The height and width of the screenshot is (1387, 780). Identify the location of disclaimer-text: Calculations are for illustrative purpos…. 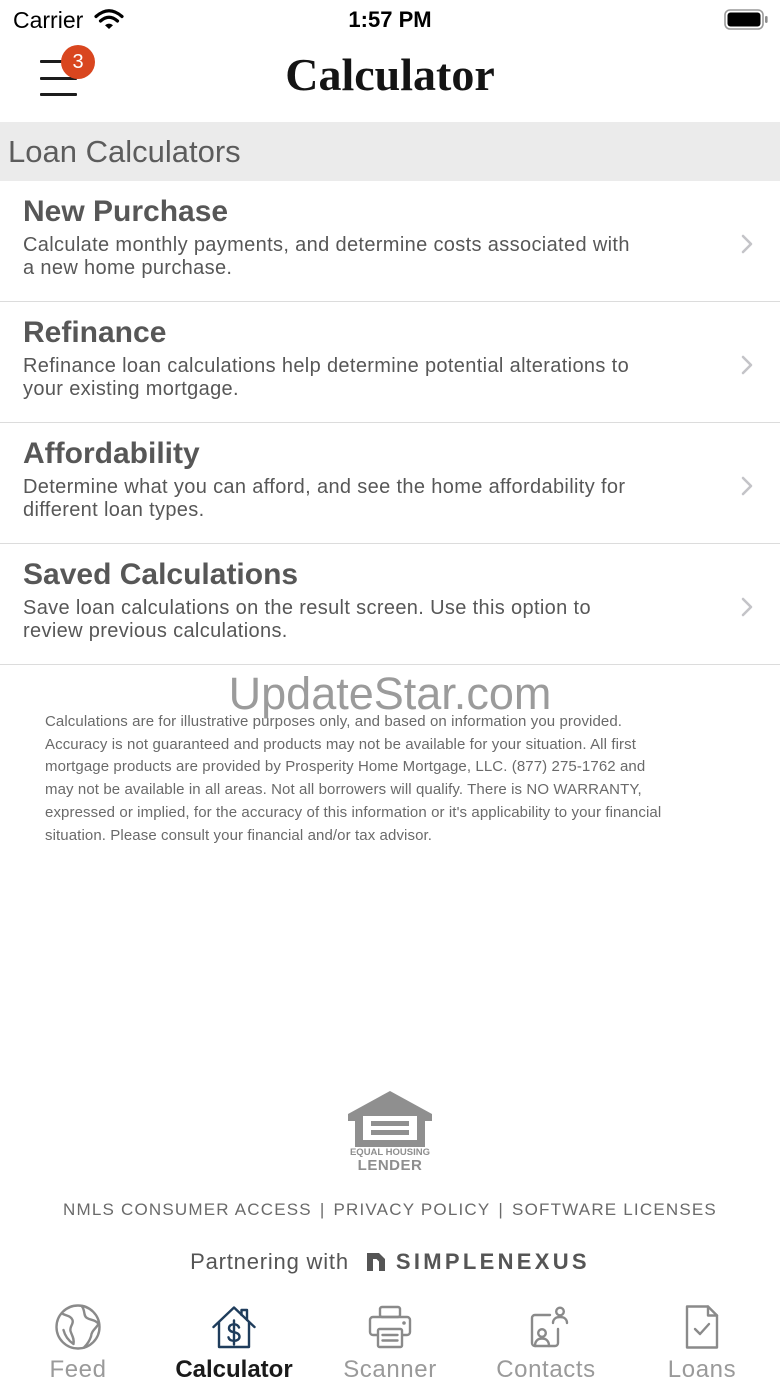
(353, 779).